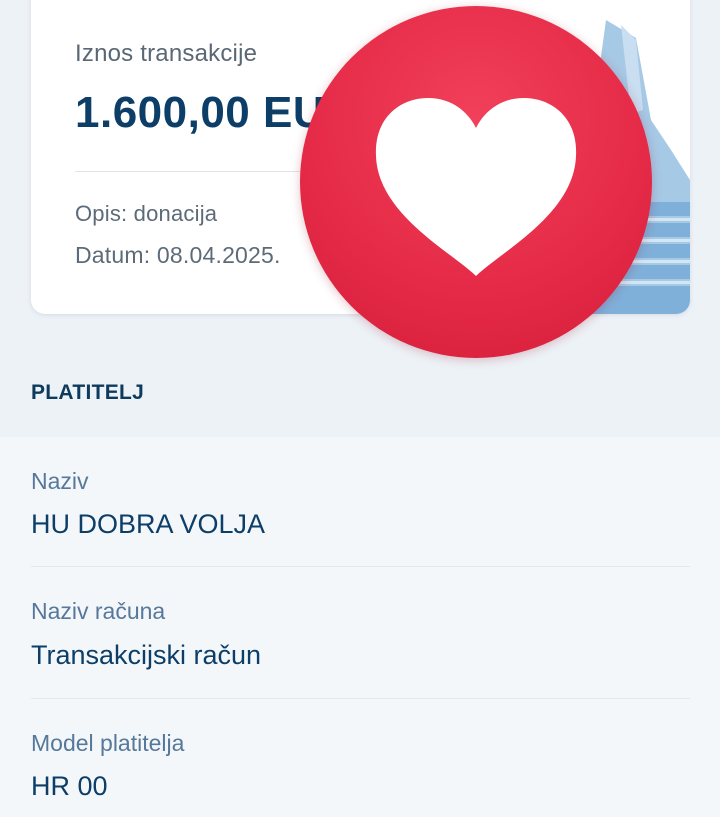 The width and height of the screenshot is (720, 817). I want to click on amount-label: Iznos transakcije, so click(166, 53).